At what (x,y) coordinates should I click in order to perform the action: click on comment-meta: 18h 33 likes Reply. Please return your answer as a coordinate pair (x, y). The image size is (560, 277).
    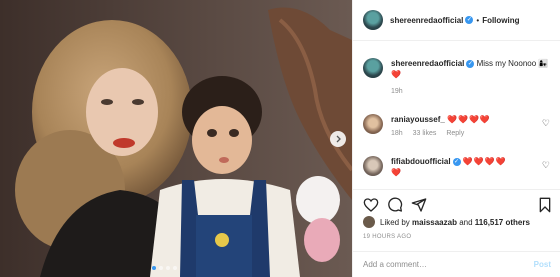
    Looking at the image, I should click on (441, 133).